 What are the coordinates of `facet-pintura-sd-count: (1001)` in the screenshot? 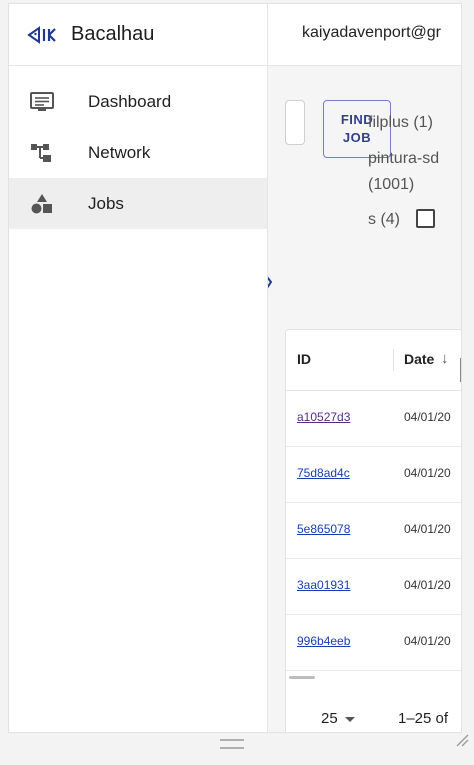 It's located at (391, 184).